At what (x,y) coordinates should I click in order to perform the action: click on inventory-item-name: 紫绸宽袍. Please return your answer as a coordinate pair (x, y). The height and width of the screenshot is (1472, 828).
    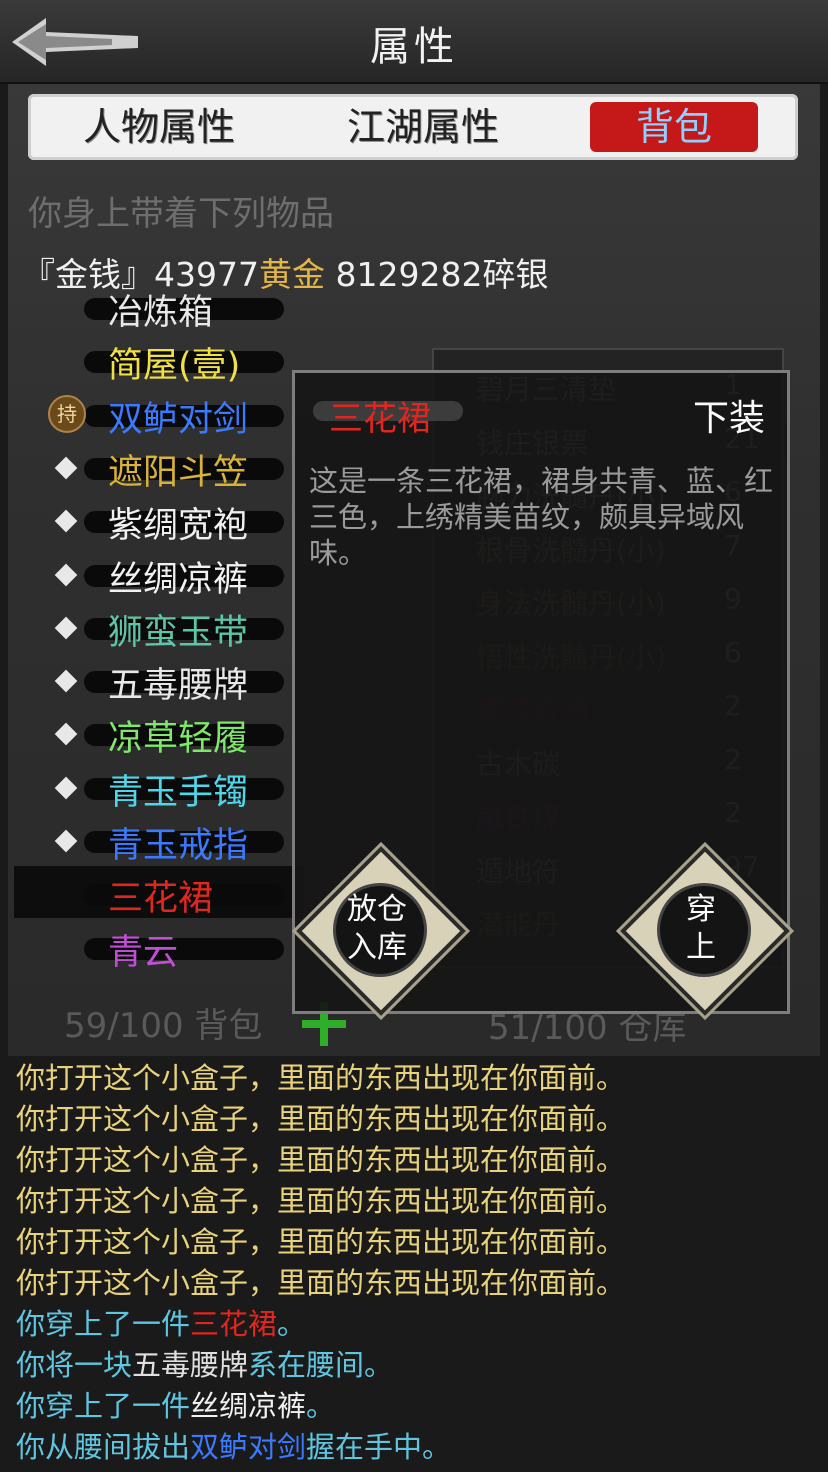
    Looking at the image, I should click on (178, 526).